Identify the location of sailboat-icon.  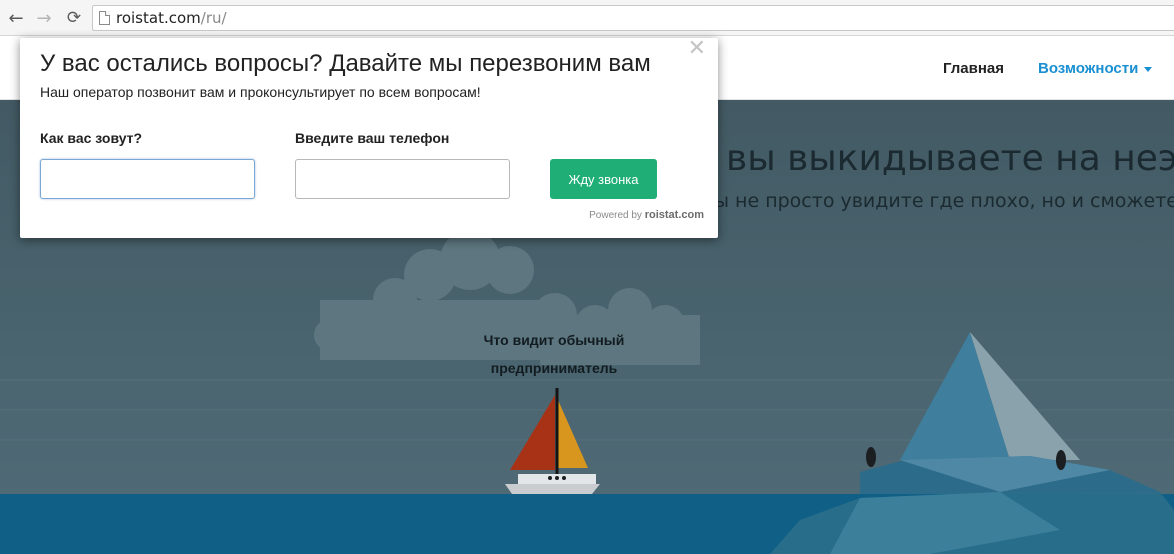
(552, 441).